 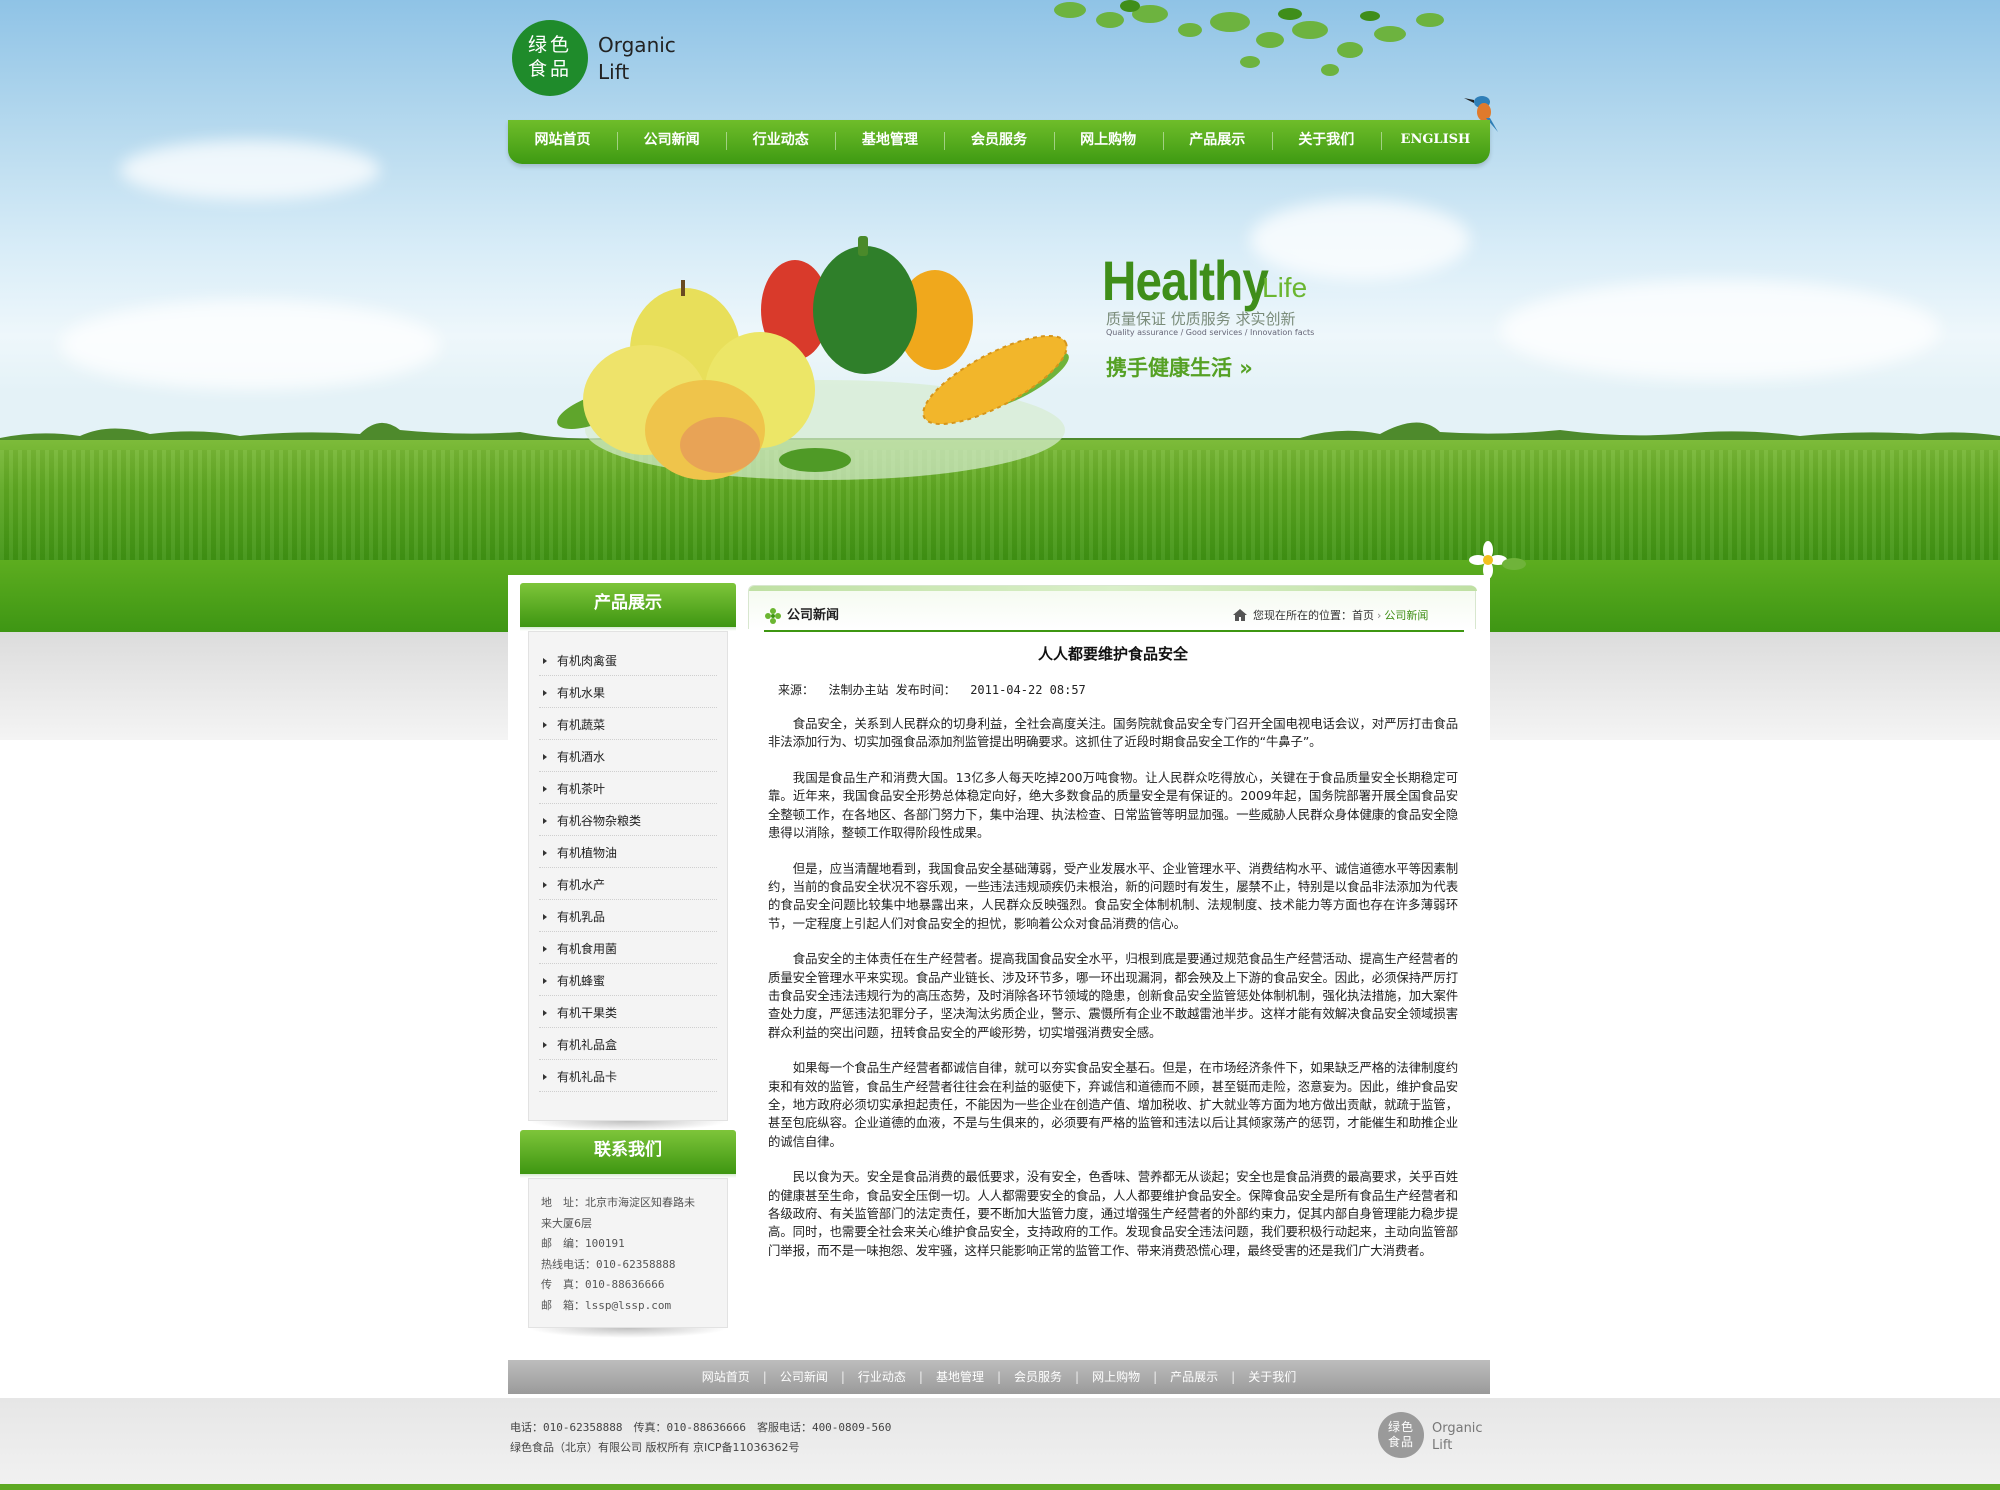 I want to click on product-category-item: 有机谷物杂粮类, so click(x=628, y=820).